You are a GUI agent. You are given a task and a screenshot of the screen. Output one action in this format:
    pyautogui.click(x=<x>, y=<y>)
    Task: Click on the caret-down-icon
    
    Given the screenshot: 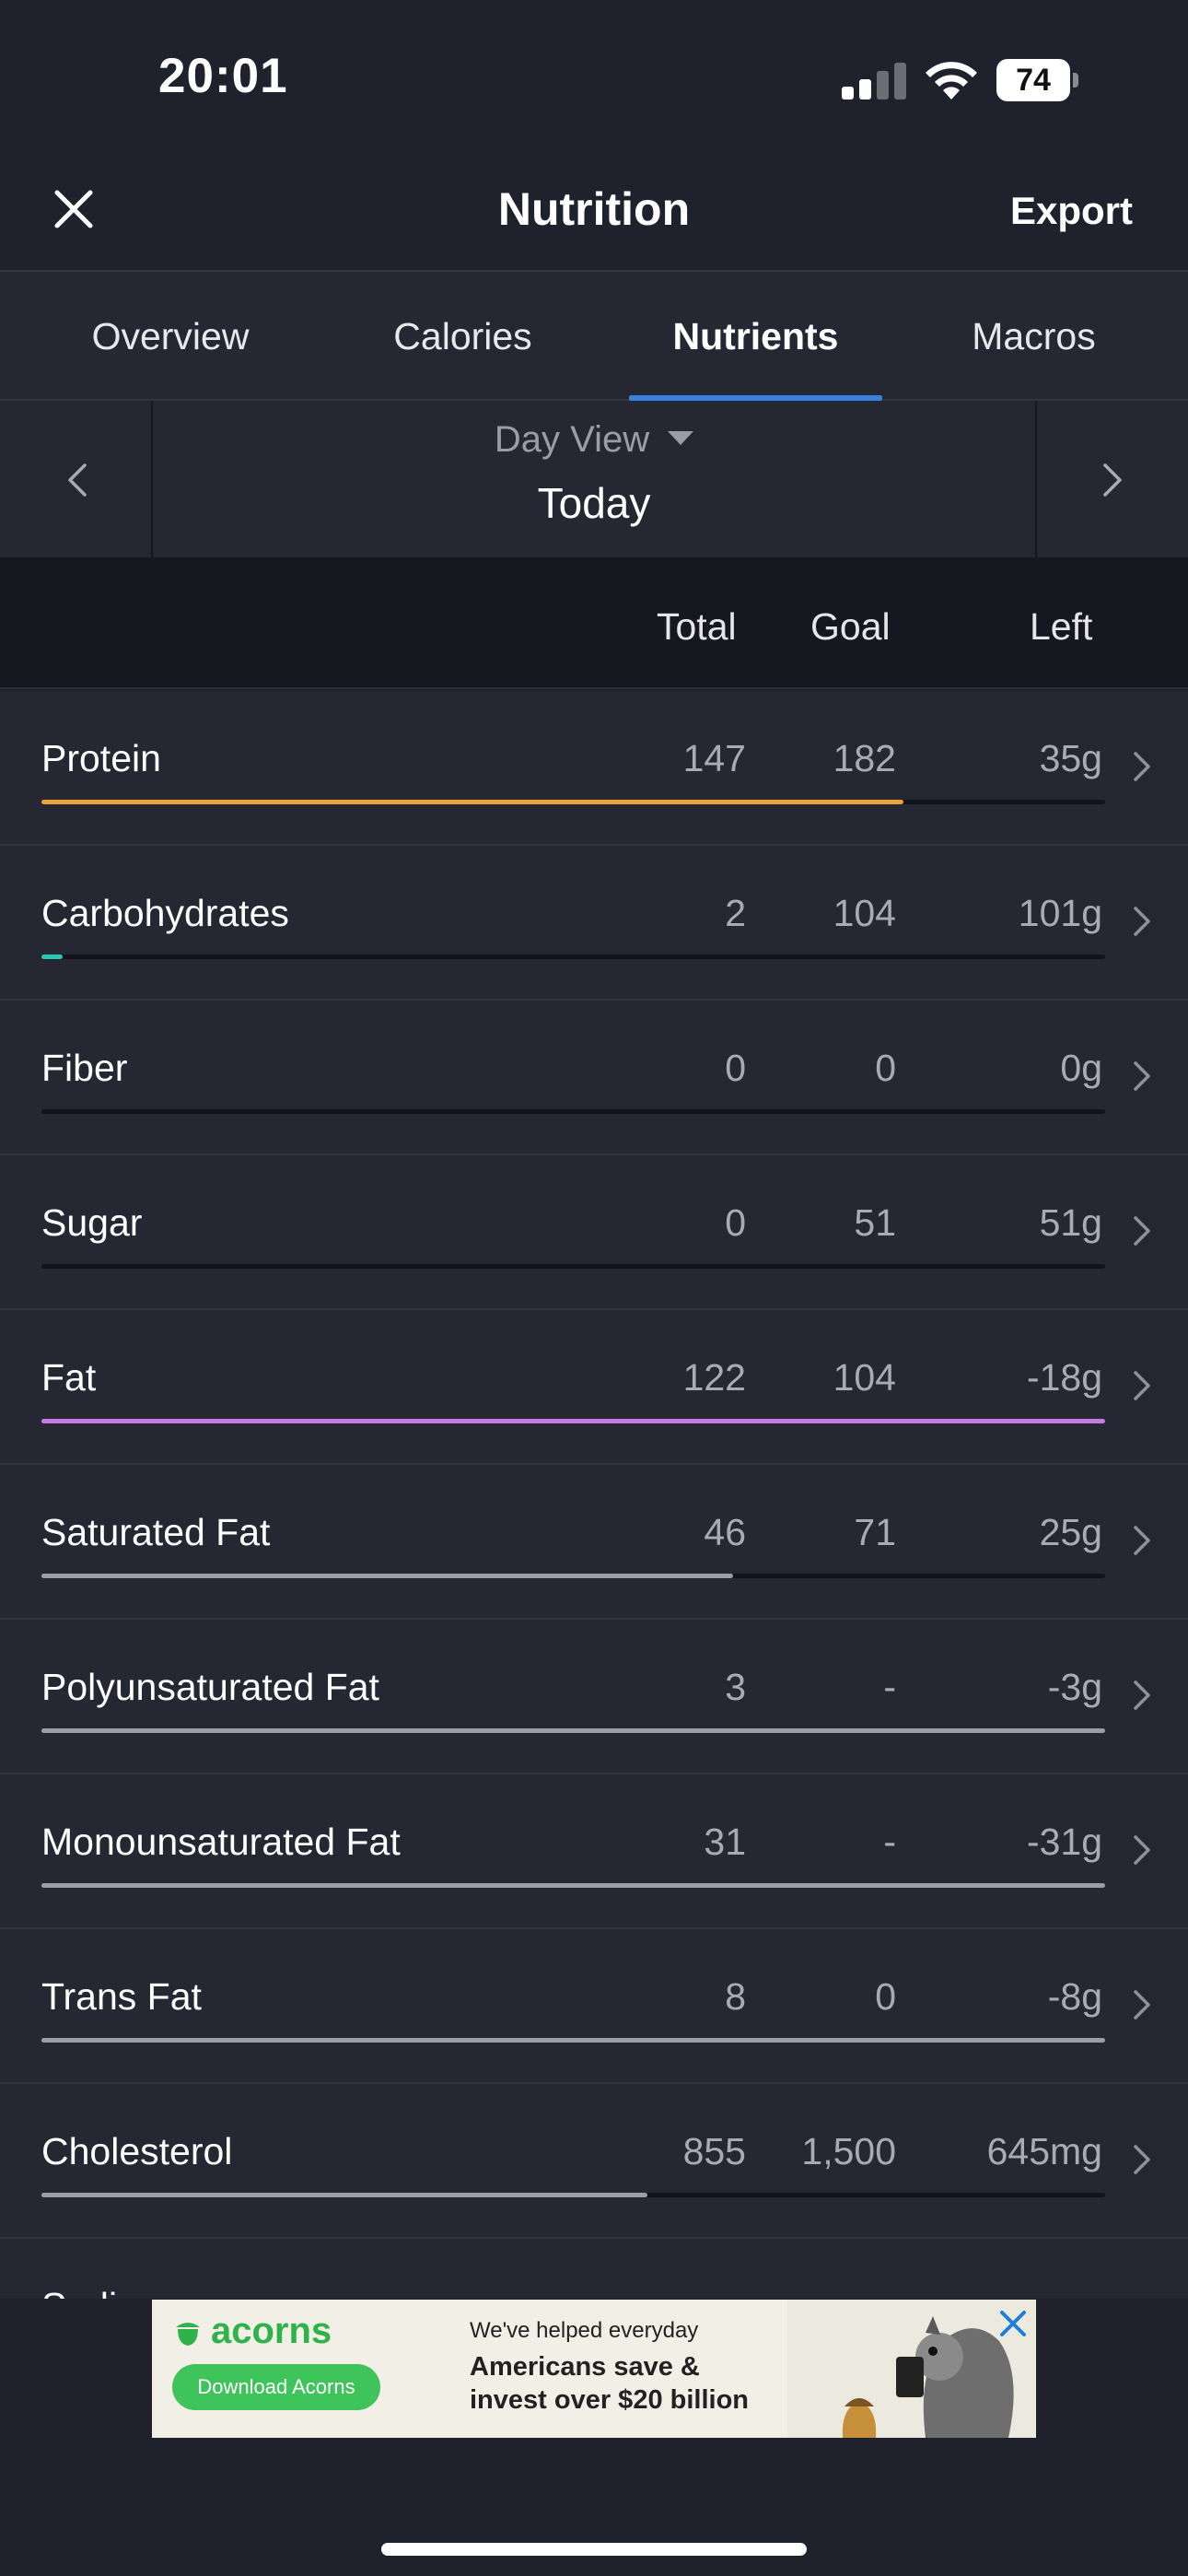 What is the action you would take?
    pyautogui.click(x=681, y=437)
    